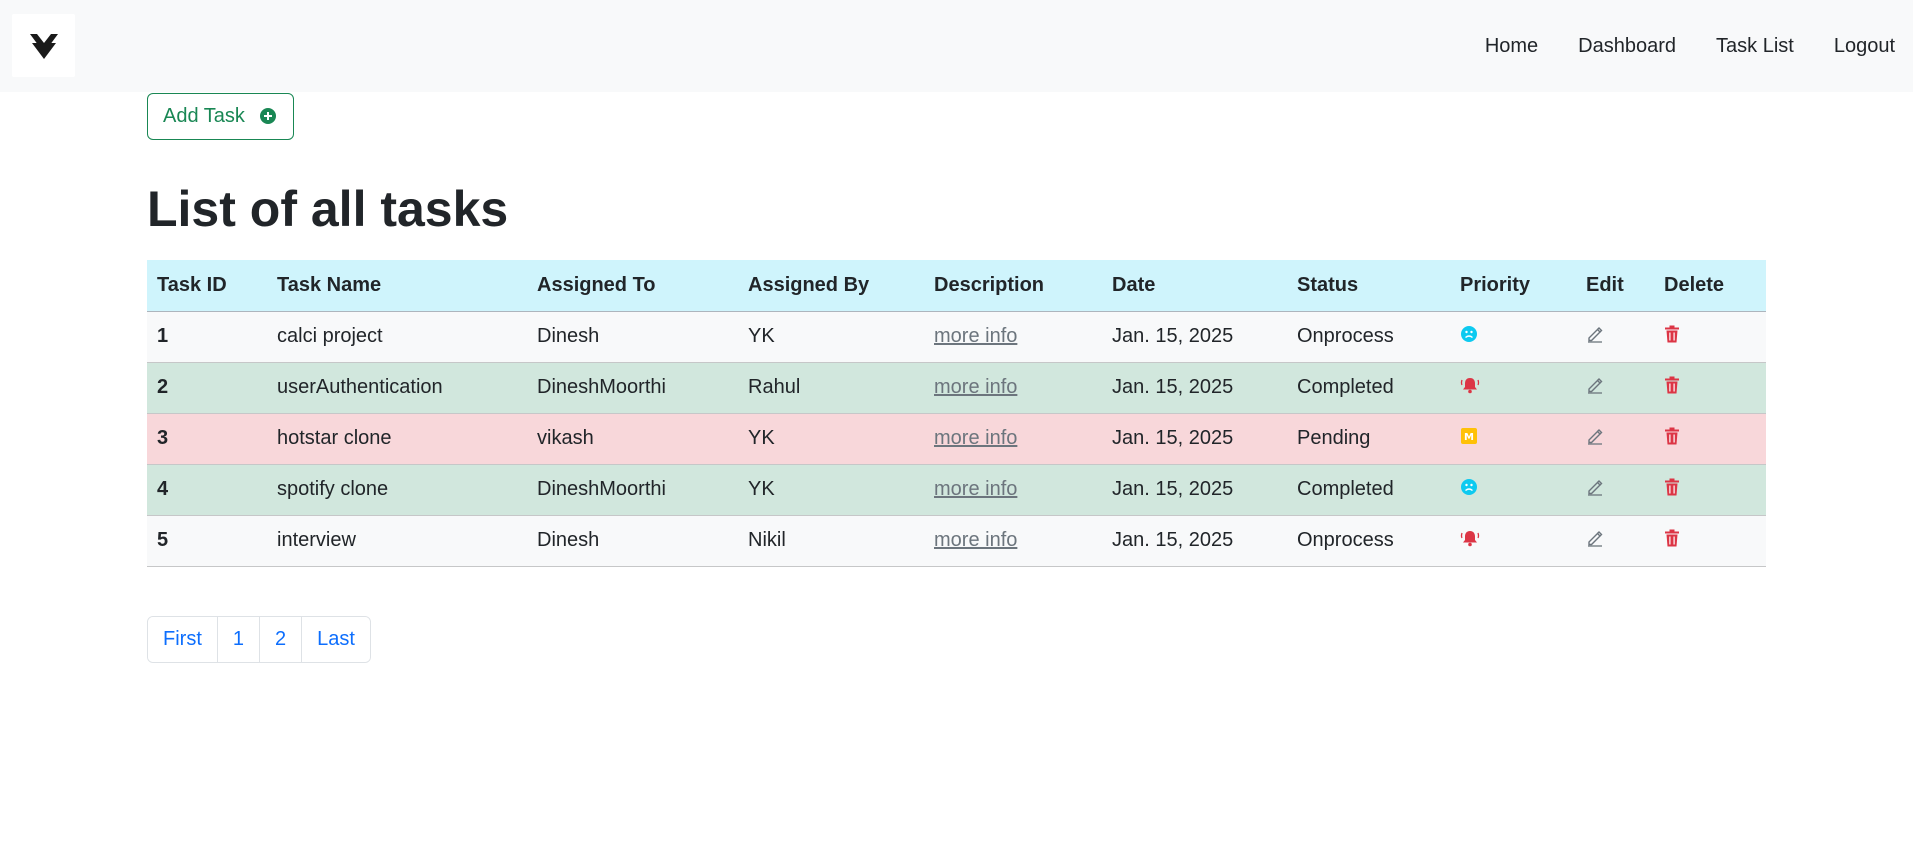  Describe the element at coordinates (1513, 439) in the screenshot. I see `priority-cell: M` at that location.